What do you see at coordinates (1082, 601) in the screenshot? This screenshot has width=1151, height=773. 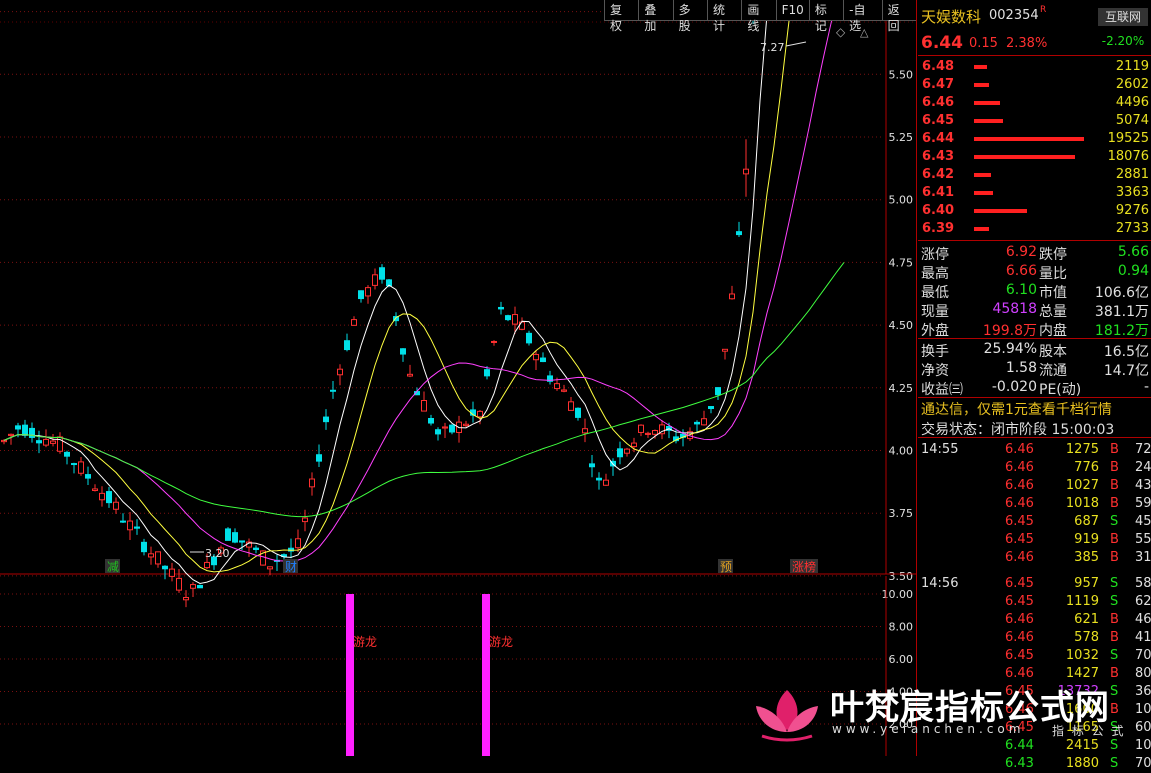 I see `tick-volume: 1119` at bounding box center [1082, 601].